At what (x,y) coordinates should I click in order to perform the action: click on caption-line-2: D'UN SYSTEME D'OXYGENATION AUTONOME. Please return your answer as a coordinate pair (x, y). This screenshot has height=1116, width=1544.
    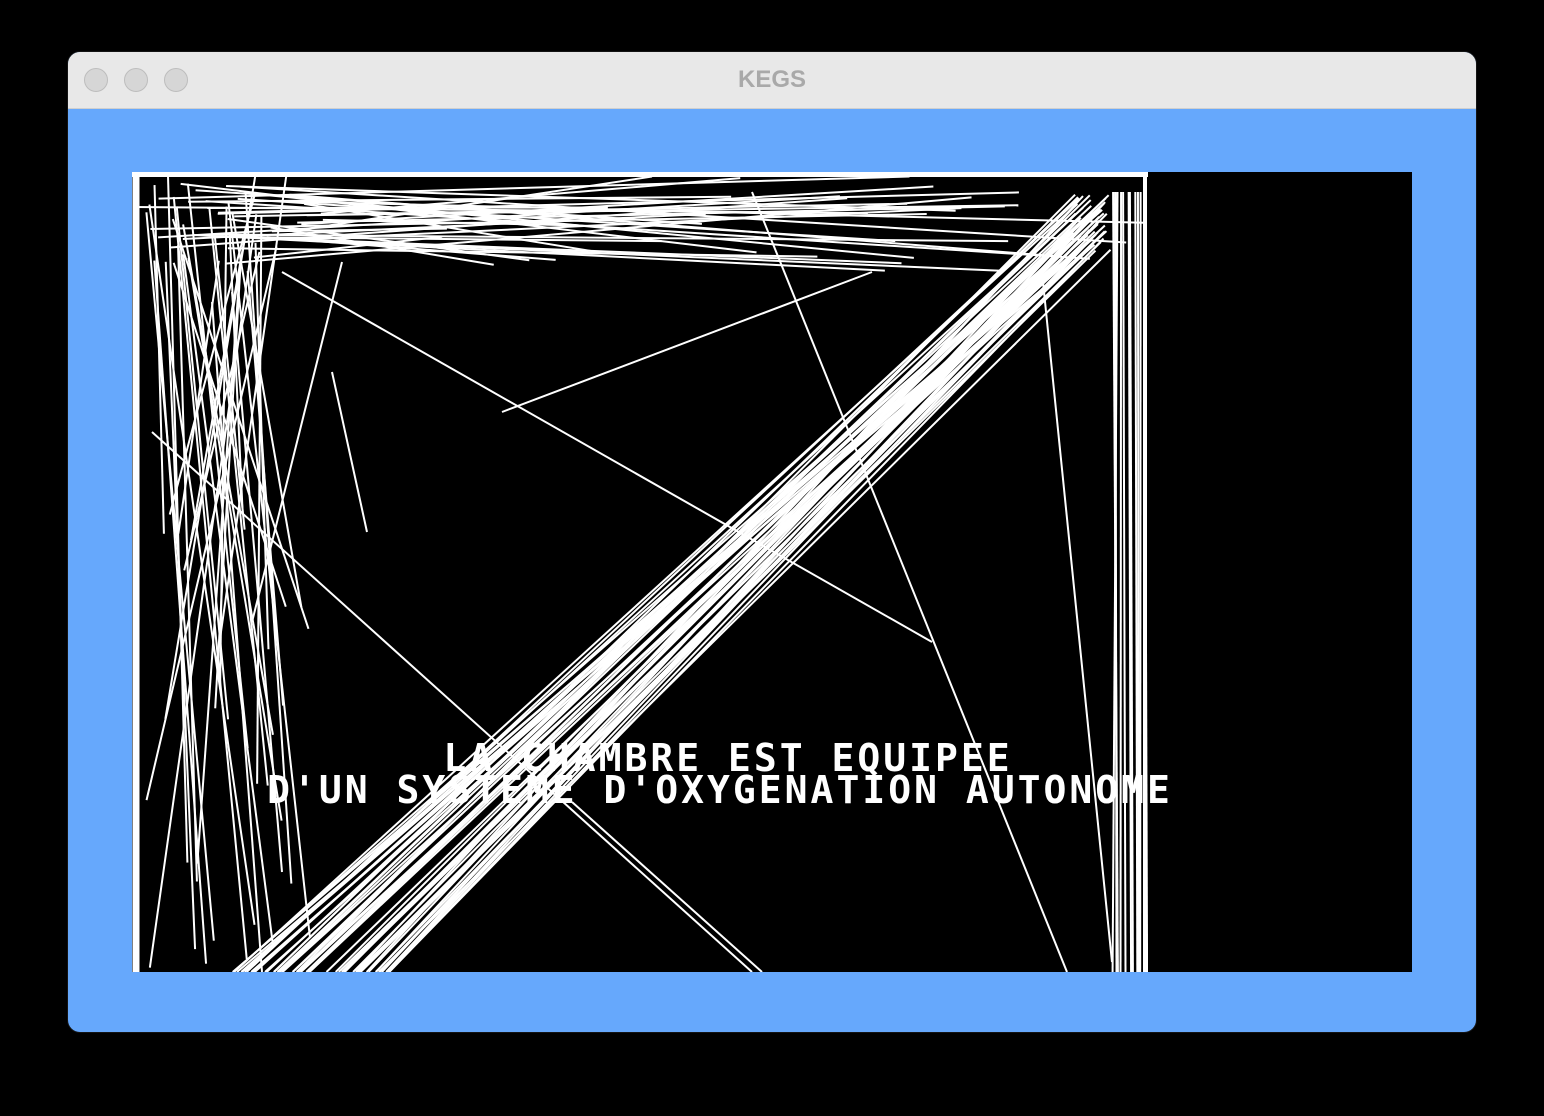
    Looking at the image, I should click on (720, 790).